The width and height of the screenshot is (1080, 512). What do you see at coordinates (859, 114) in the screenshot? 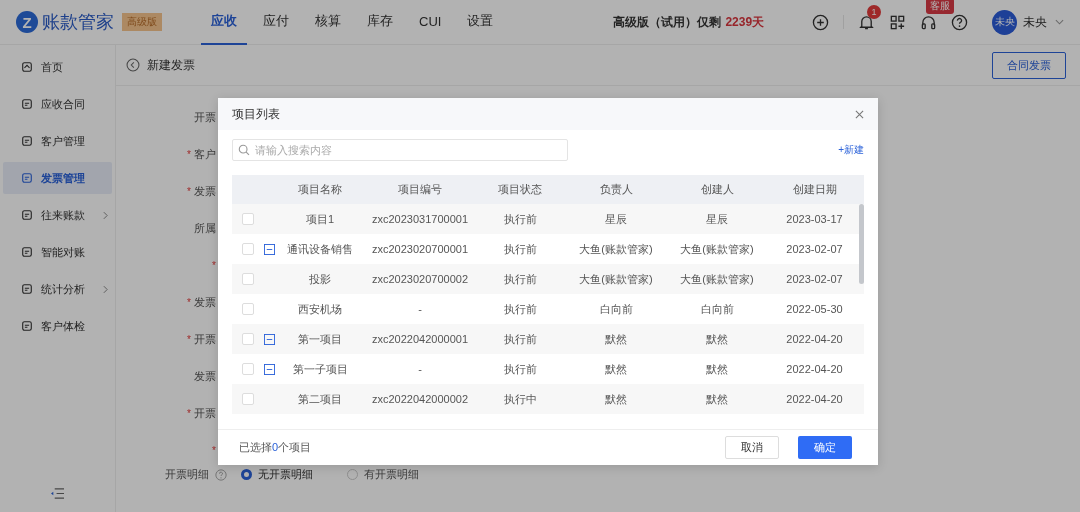
I see `close-icon` at bounding box center [859, 114].